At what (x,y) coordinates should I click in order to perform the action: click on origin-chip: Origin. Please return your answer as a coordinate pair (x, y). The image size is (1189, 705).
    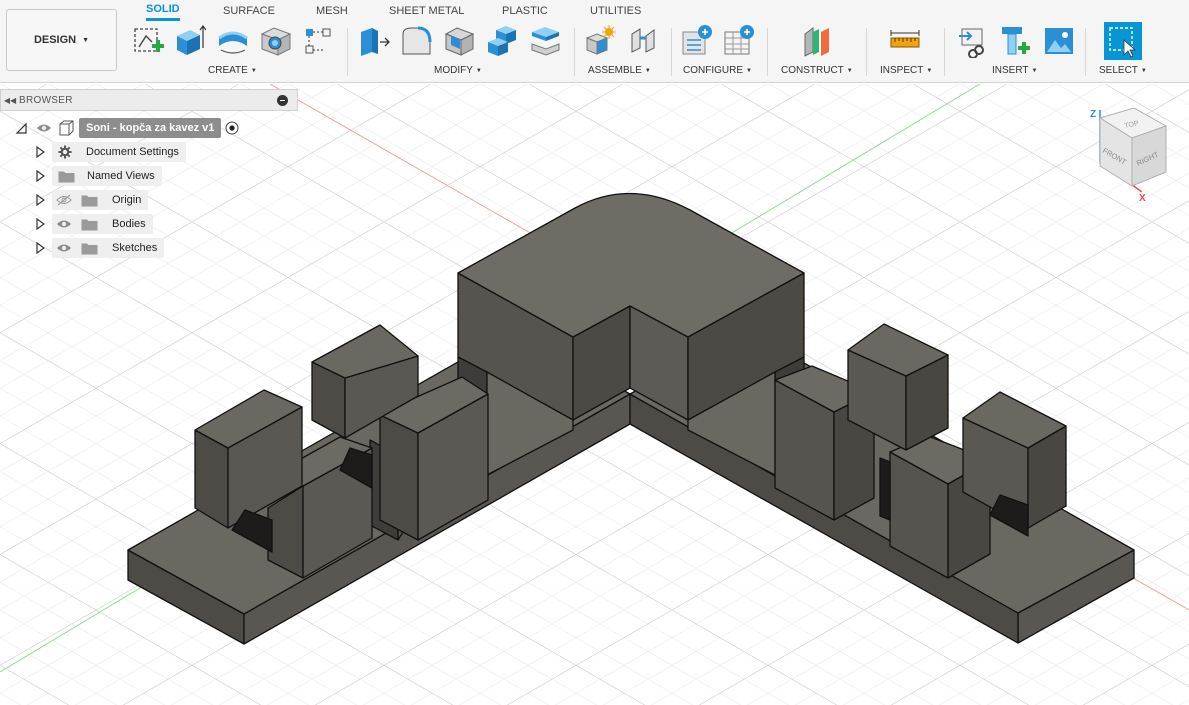
    Looking at the image, I should click on (100, 200).